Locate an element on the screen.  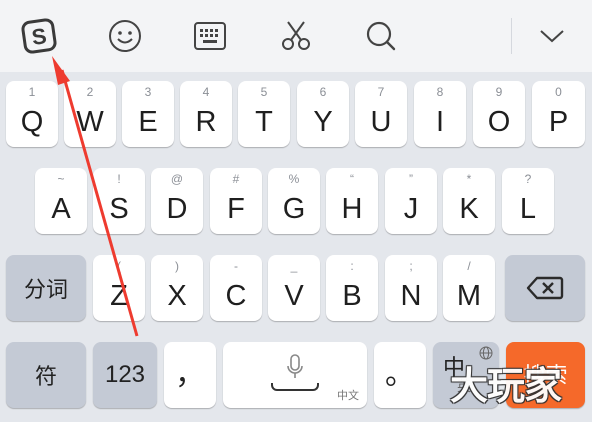
emoji-button is located at coordinates (125, 36).